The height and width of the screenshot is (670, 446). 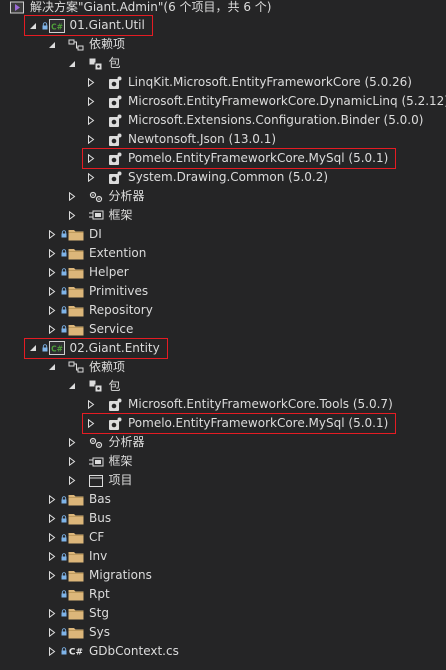 I want to click on file-node: C# GDbContext.cs, so click(x=223, y=651).